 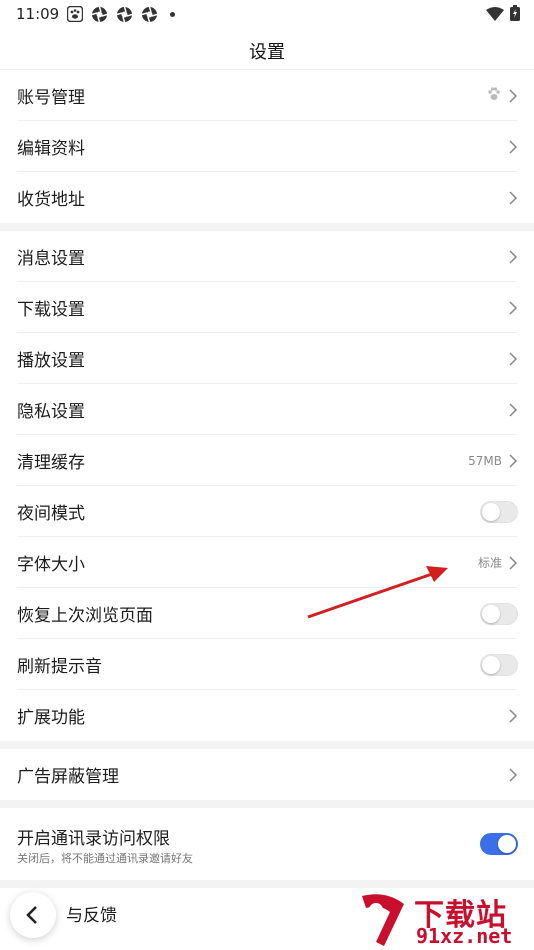 I want to click on notification-icons, so click(x=120, y=14).